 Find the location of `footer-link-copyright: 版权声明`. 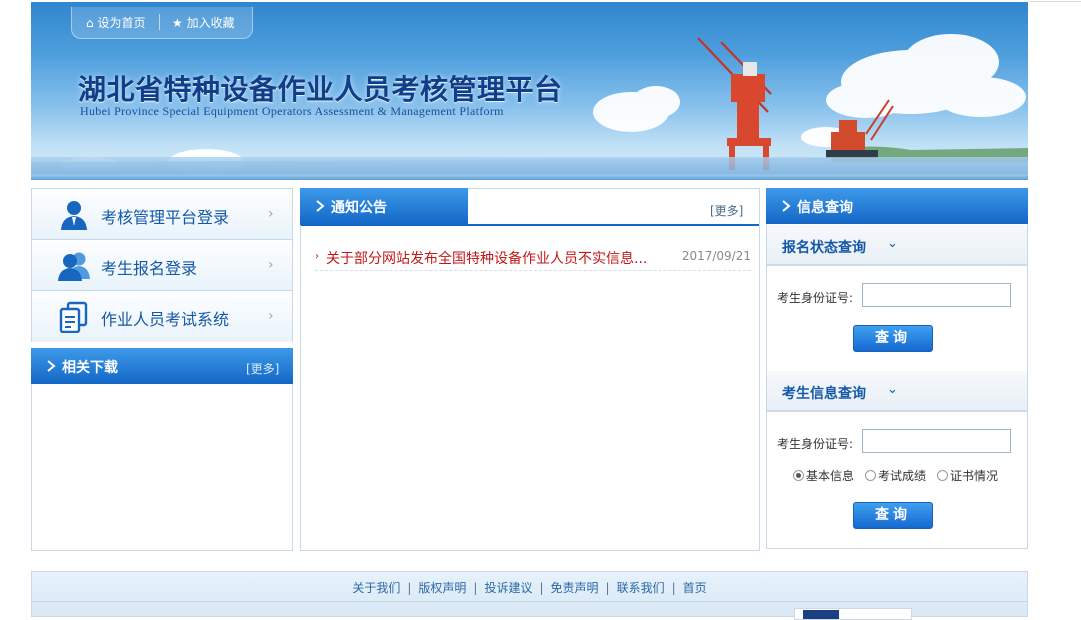

footer-link-copyright: 版权声明 is located at coordinates (442, 588).